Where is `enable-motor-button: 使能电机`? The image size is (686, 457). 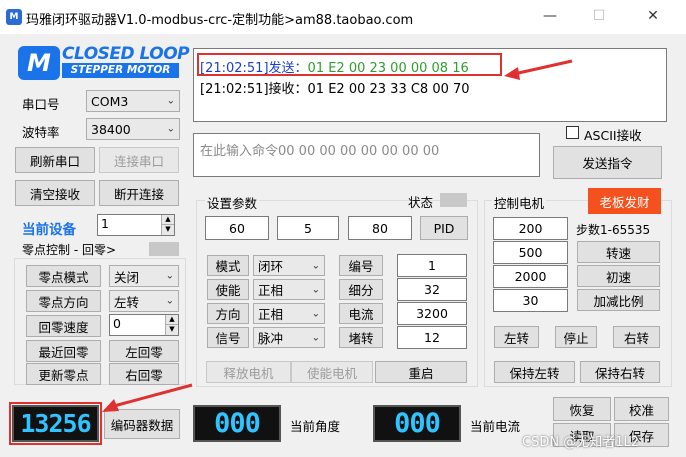
enable-motor-button: 使能电机 is located at coordinates (332, 372).